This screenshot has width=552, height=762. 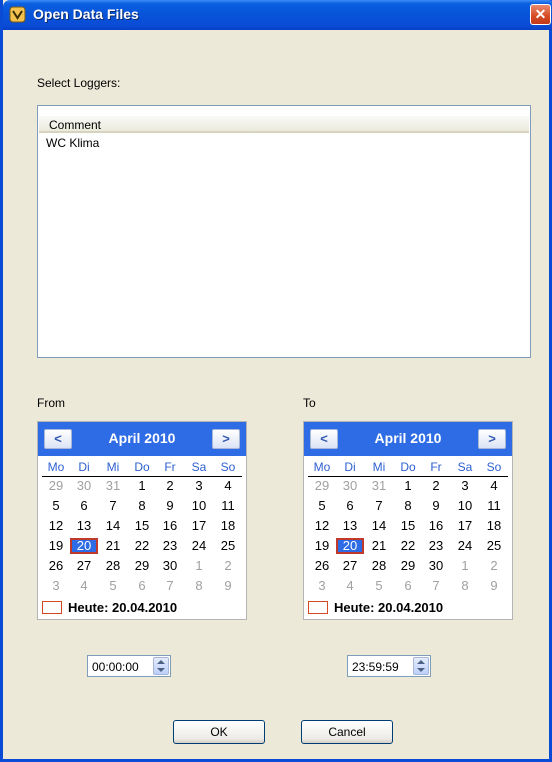 What do you see at coordinates (219, 732) in the screenshot?
I see `ok-button: OK` at bounding box center [219, 732].